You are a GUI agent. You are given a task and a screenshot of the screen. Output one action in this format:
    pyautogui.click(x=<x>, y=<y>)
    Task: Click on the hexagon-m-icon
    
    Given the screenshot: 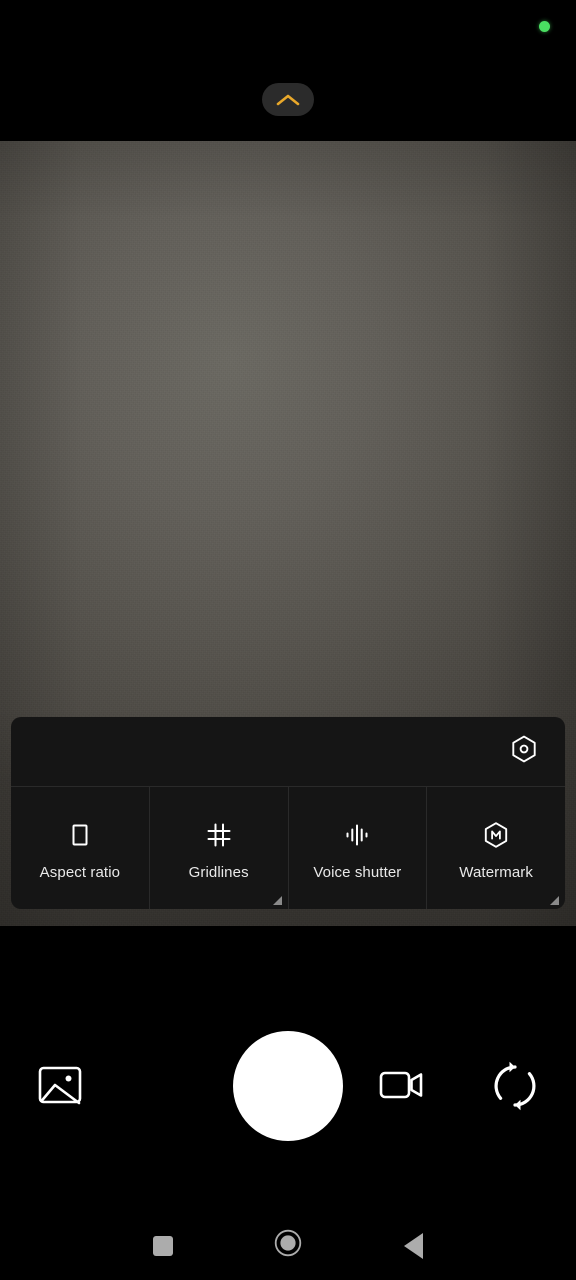 What is the action you would take?
    pyautogui.click(x=496, y=835)
    